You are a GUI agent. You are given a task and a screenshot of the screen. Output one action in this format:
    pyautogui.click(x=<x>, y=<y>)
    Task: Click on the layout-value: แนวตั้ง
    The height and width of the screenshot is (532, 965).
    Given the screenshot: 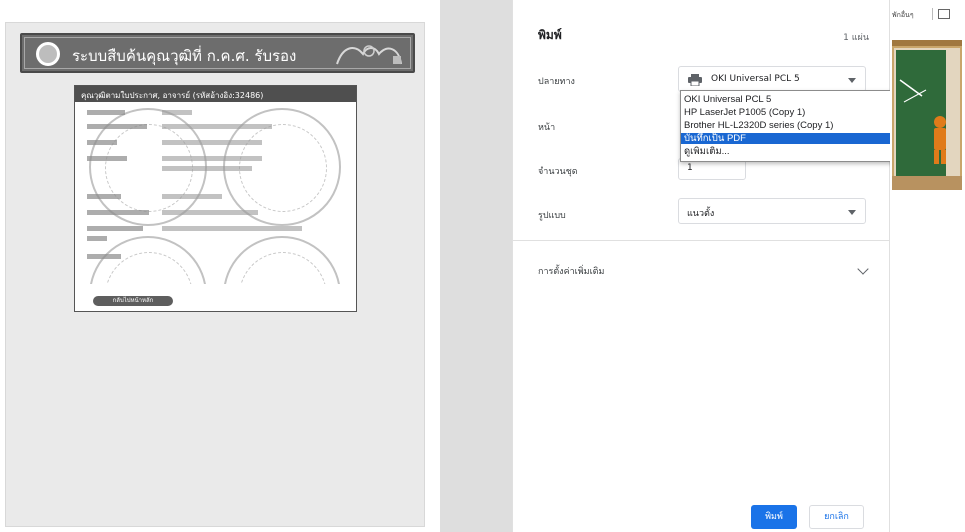 What is the action you would take?
    pyautogui.click(x=701, y=214)
    